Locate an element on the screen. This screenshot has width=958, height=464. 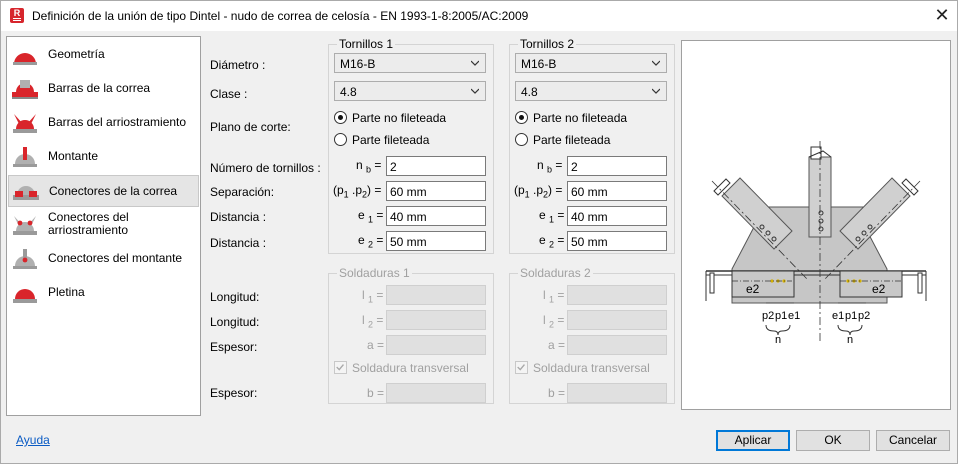
bolts-1-class-select: 4.8 is located at coordinates (410, 91).